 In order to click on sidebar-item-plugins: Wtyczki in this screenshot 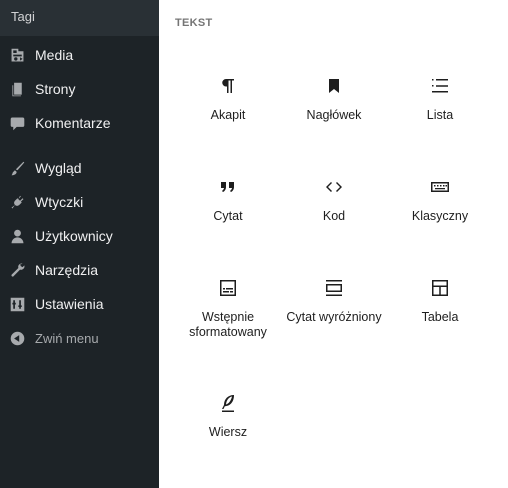, I will do `click(79, 202)`.